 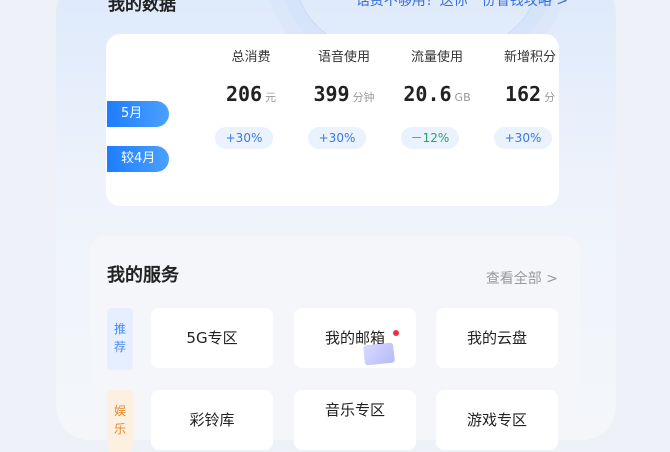 I want to click on stat-change-badge: －12%, so click(x=430, y=138).